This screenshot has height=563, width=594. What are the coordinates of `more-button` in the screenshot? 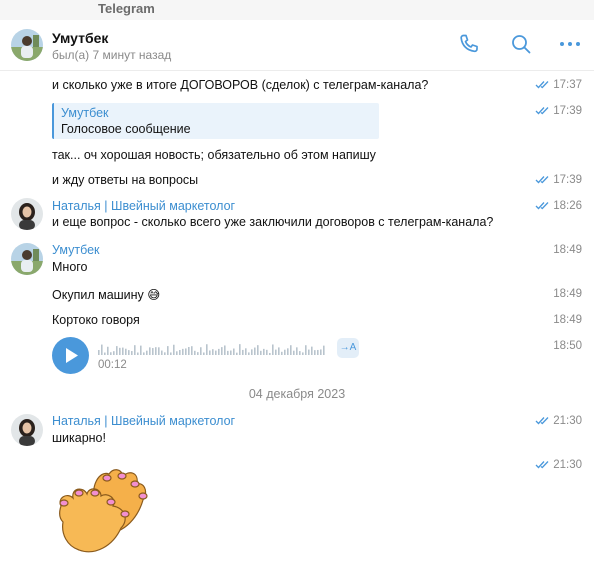 It's located at (570, 44).